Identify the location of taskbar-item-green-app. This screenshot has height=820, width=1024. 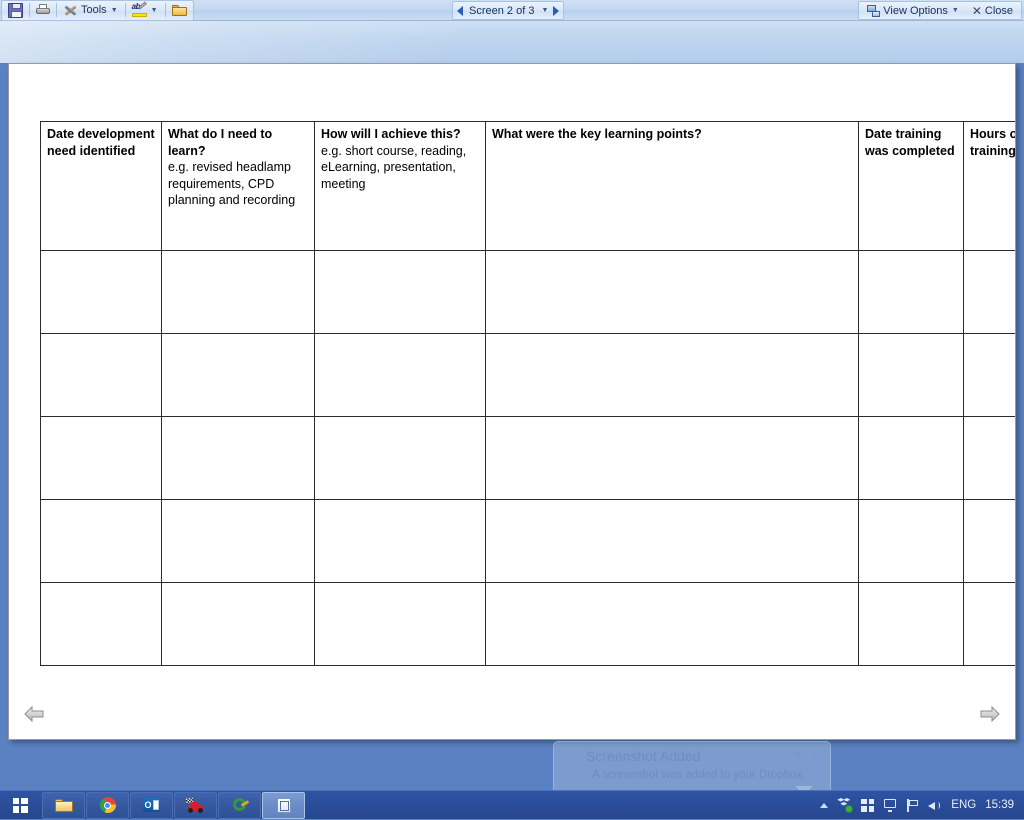
(239, 805).